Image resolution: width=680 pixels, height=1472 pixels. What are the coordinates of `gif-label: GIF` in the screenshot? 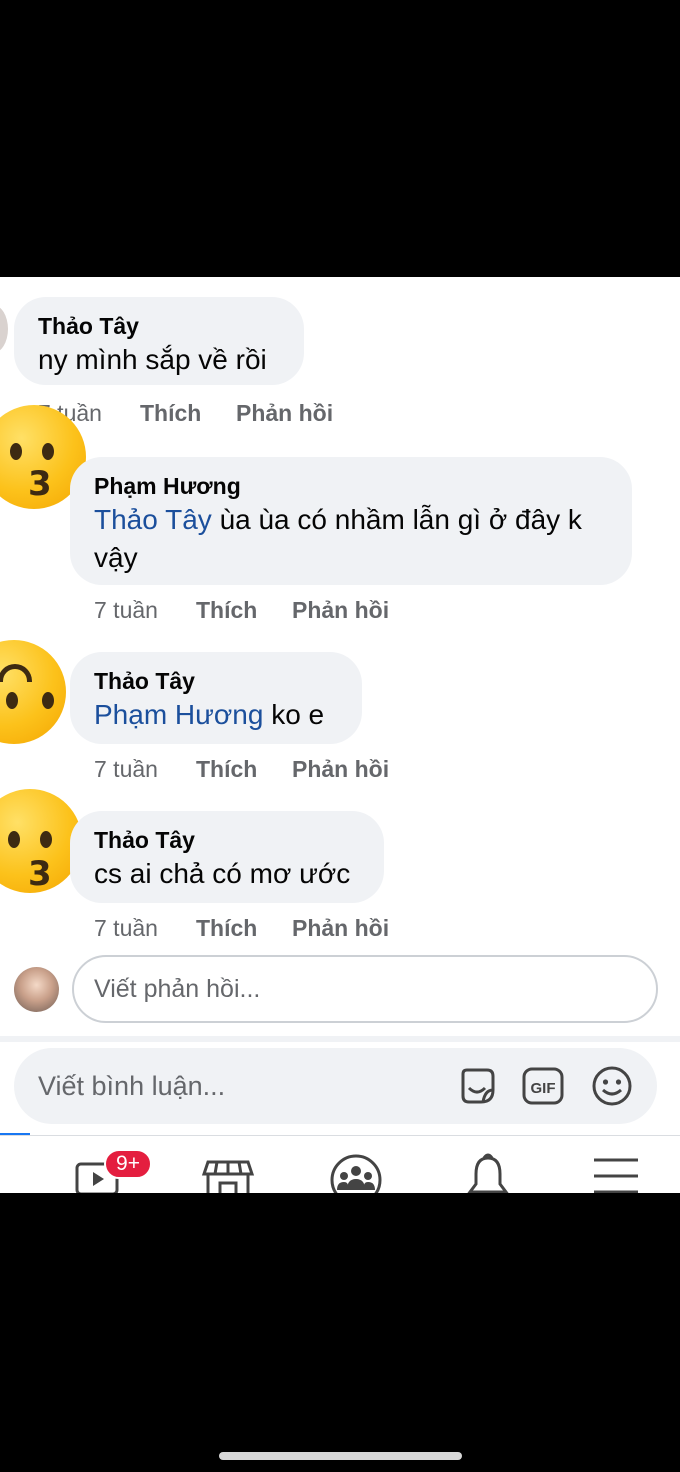 It's located at (543, 1088).